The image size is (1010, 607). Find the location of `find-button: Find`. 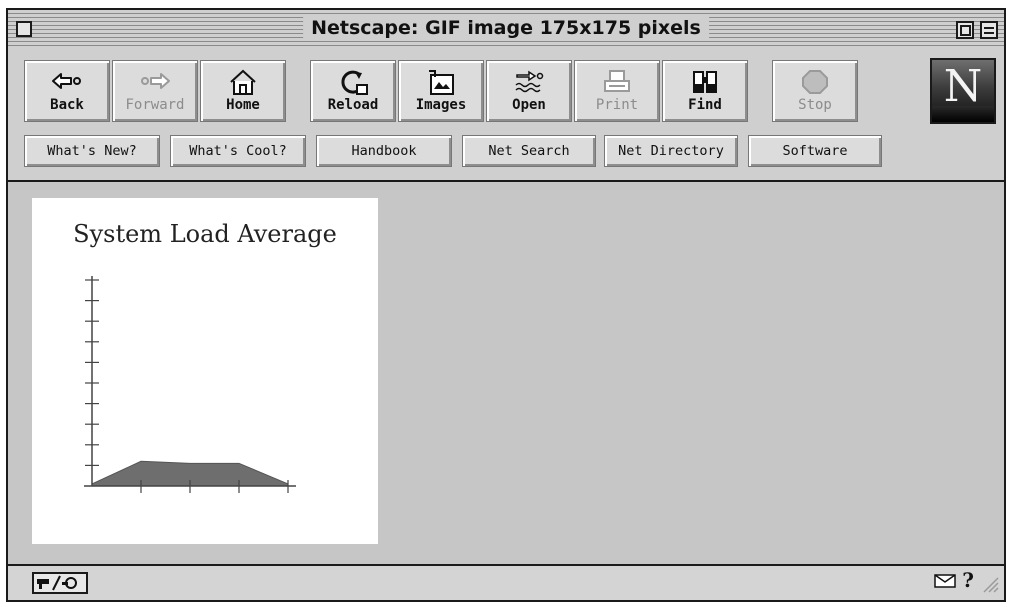

find-button: Find is located at coordinates (705, 91).